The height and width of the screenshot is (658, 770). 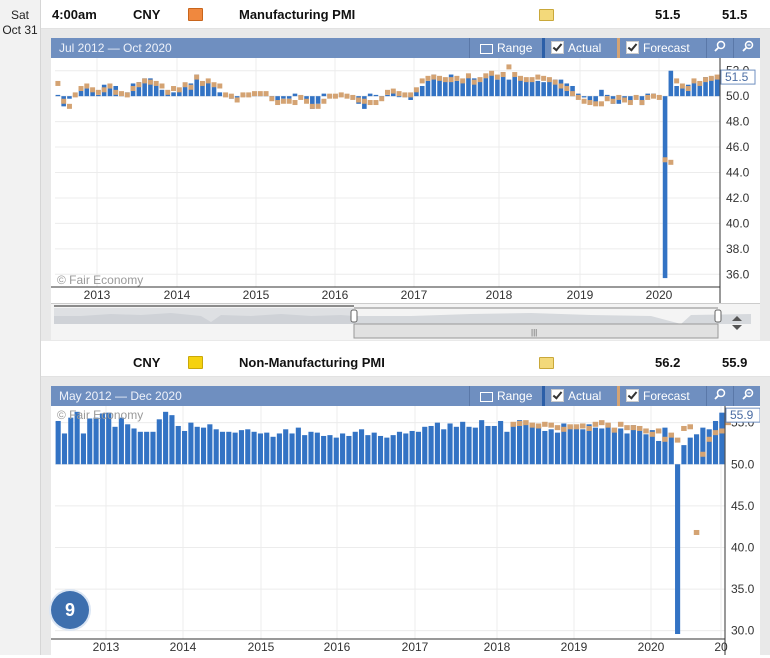 I want to click on impact-medium-icon, so click(x=195, y=362).